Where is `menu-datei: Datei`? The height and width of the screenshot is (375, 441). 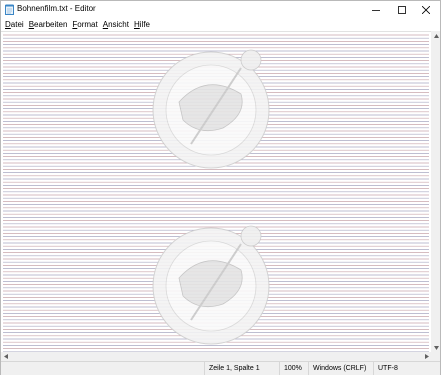
menu-datei: Datei is located at coordinates (14, 24).